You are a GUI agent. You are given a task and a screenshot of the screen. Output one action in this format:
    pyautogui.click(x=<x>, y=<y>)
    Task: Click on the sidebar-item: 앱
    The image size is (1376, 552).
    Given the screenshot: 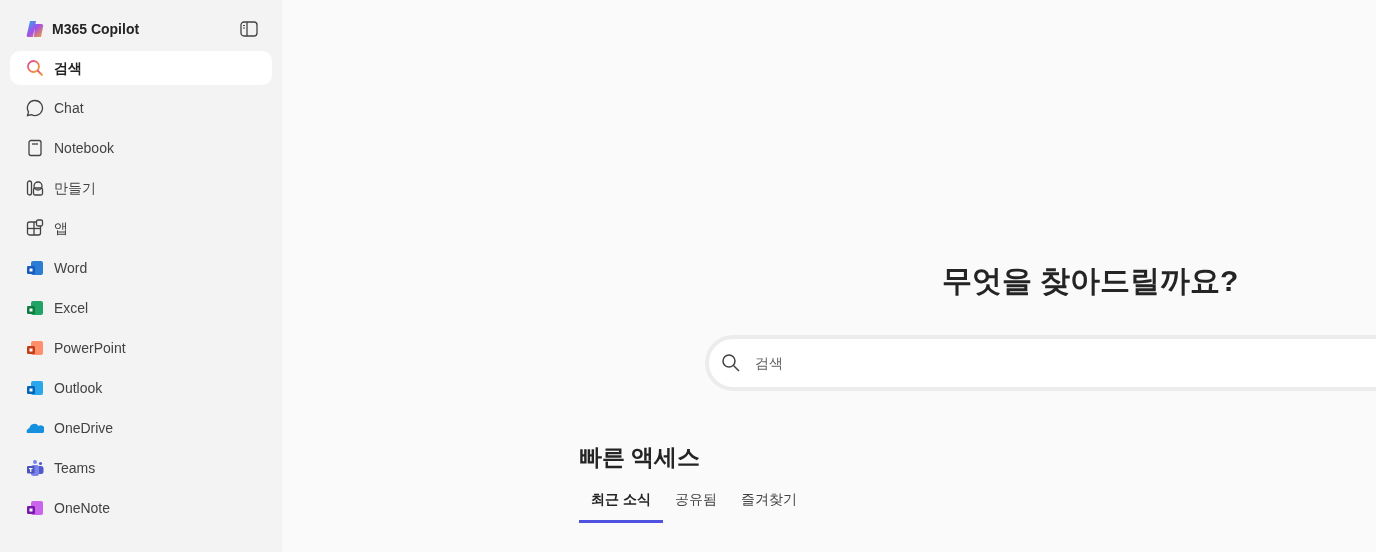 What is the action you would take?
    pyautogui.click(x=141, y=228)
    